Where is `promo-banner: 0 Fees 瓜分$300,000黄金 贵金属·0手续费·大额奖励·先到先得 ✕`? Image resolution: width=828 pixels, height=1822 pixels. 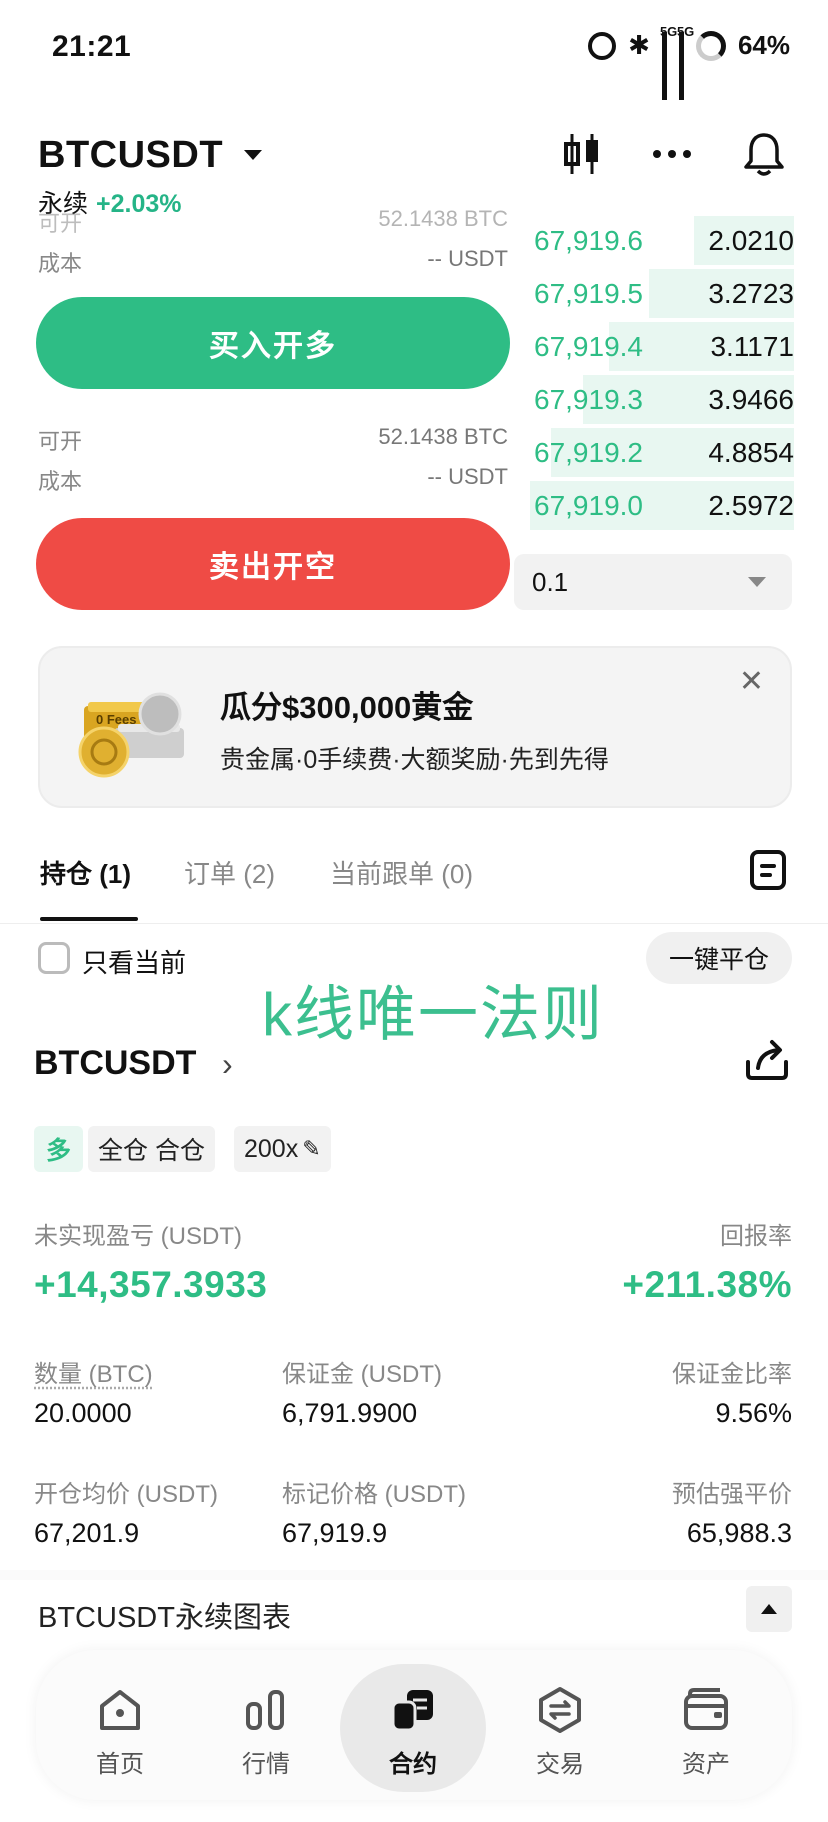 promo-banner: 0 Fees 瓜分$300,000黄金 贵金属·0手续费·大额奖励·先到先得 ✕ is located at coordinates (415, 727).